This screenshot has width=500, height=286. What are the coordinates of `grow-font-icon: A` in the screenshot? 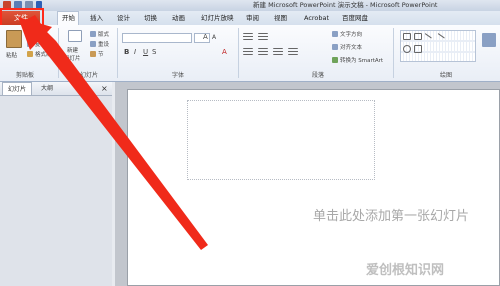 It's located at (205, 37).